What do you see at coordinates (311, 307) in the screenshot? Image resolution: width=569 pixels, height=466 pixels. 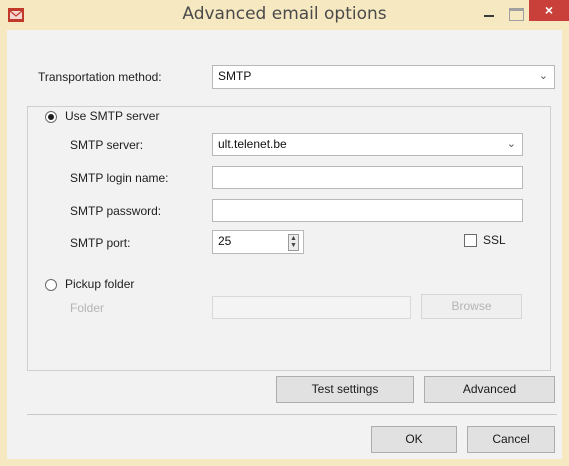 I see `folder-input` at bounding box center [311, 307].